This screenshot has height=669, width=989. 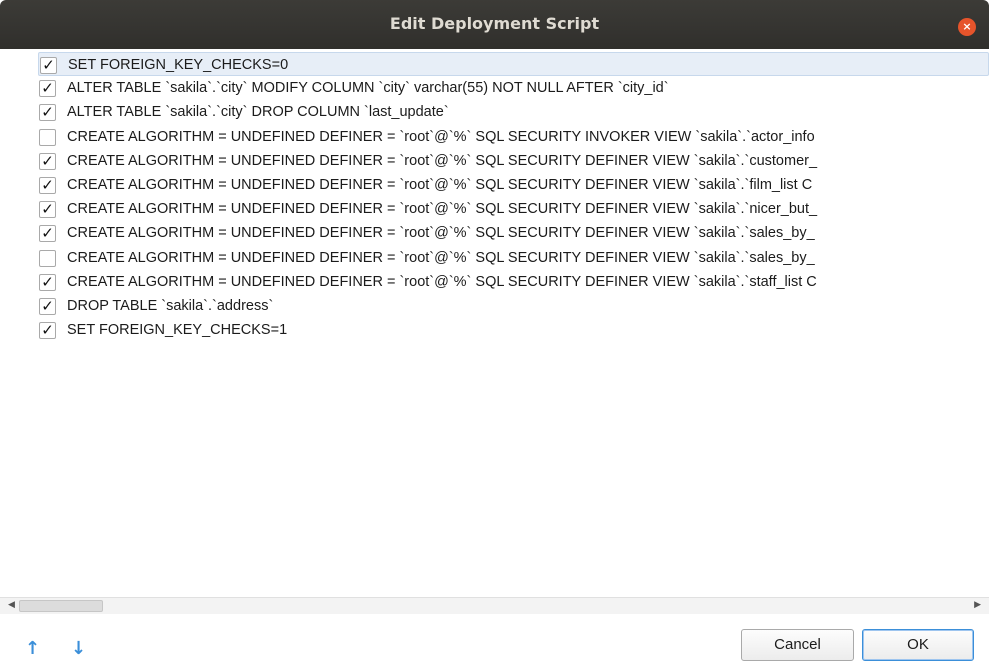 What do you see at coordinates (494, 605) in the screenshot?
I see `horizontal-scrollbar: ◀ ▶` at bounding box center [494, 605].